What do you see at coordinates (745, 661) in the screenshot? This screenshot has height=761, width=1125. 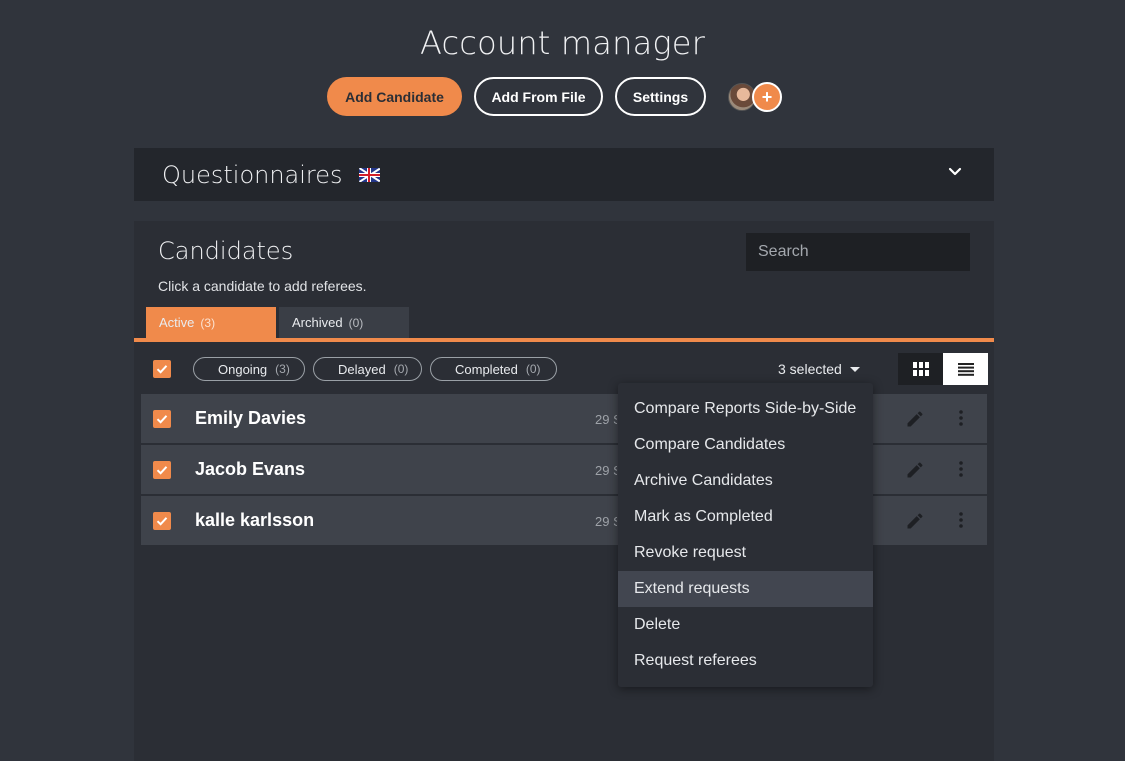 I see `menu-item-request-referees: Request referees` at bounding box center [745, 661].